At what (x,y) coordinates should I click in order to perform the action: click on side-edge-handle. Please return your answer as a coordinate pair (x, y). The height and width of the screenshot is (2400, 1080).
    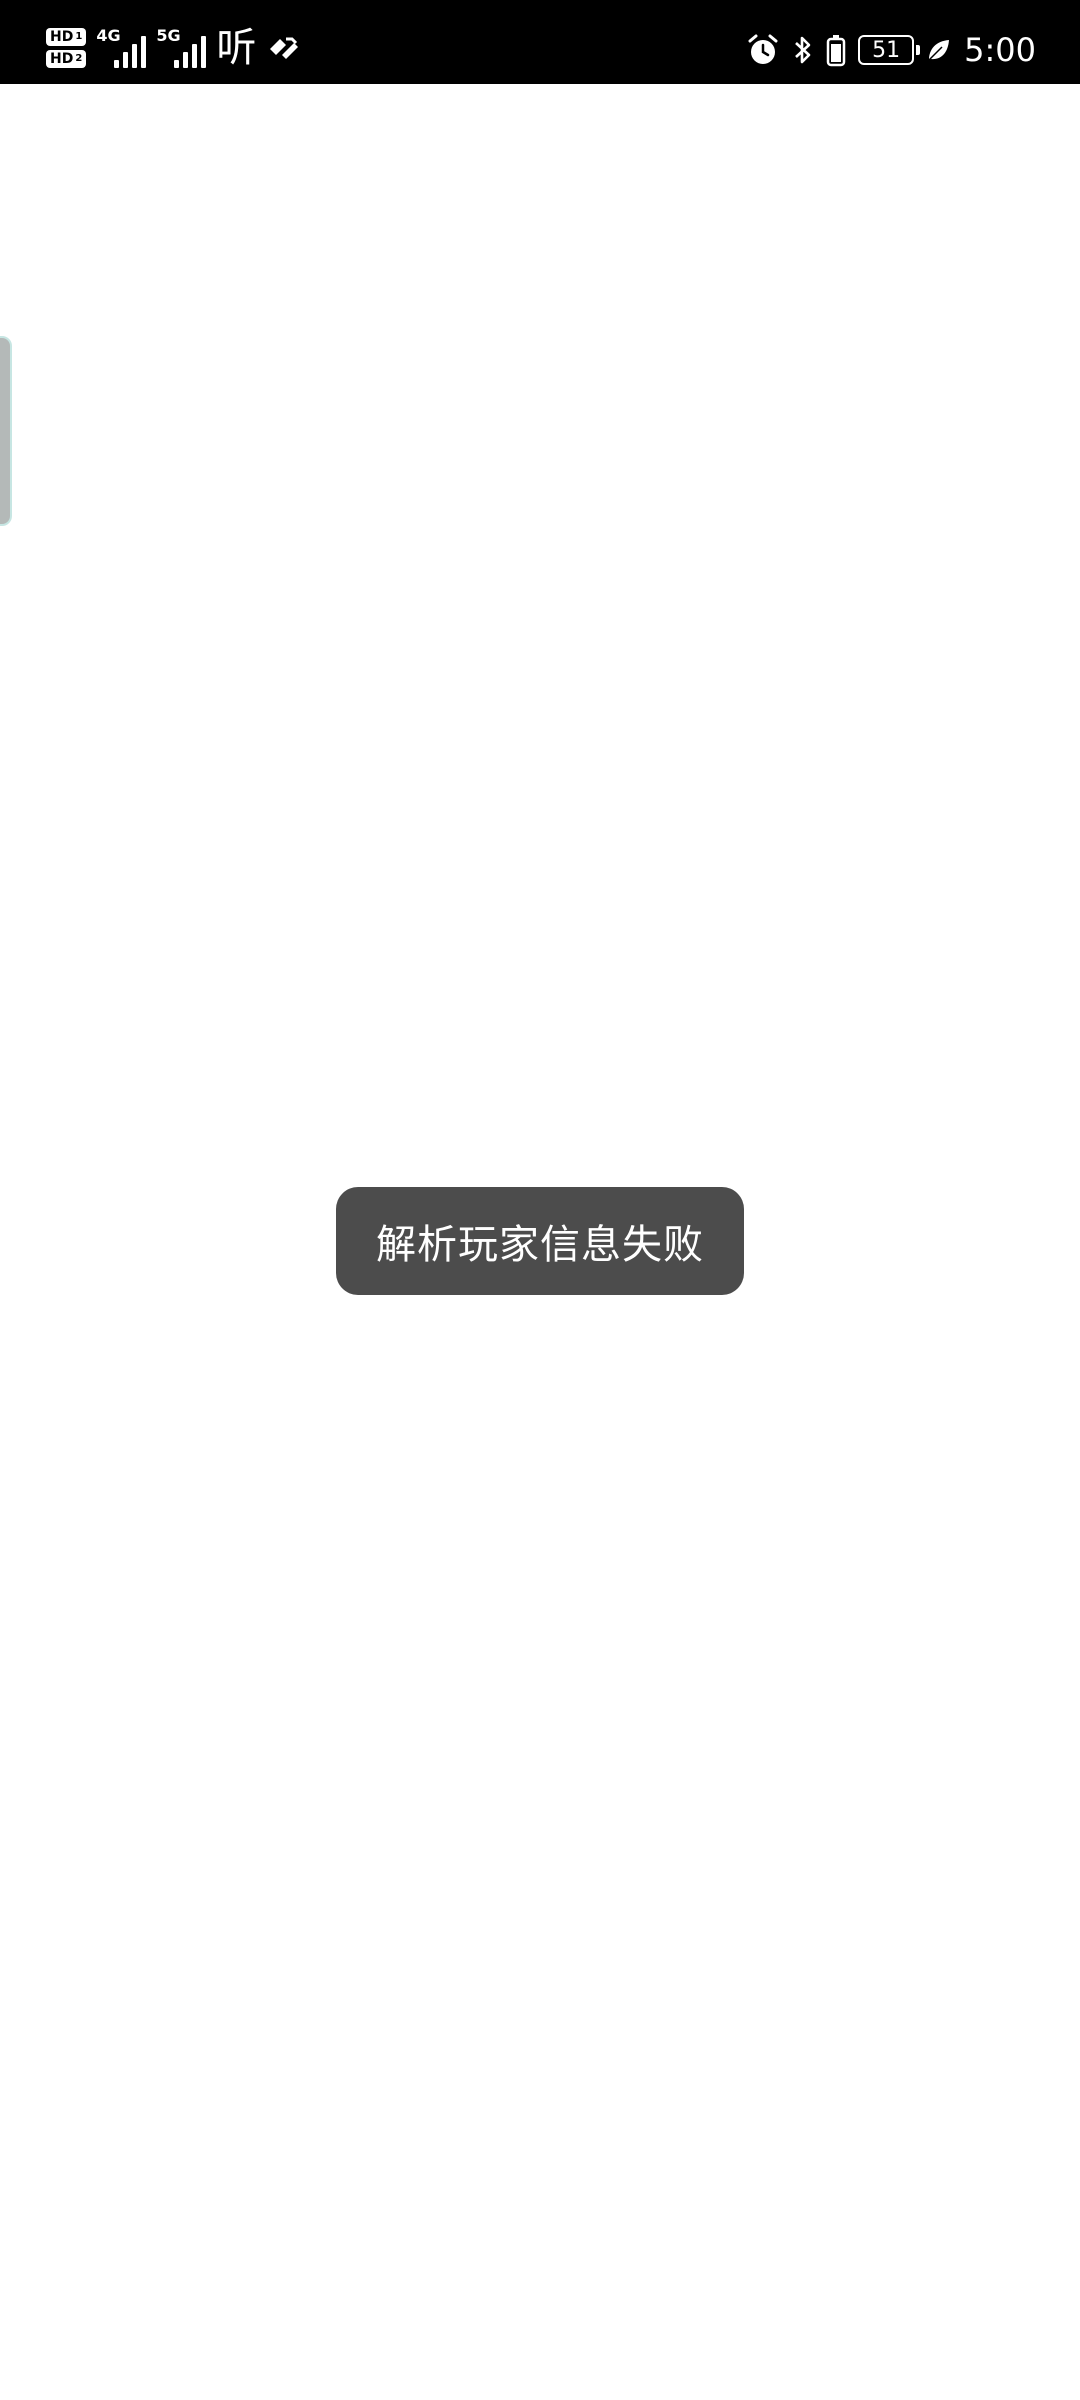
    Looking at the image, I should click on (6, 431).